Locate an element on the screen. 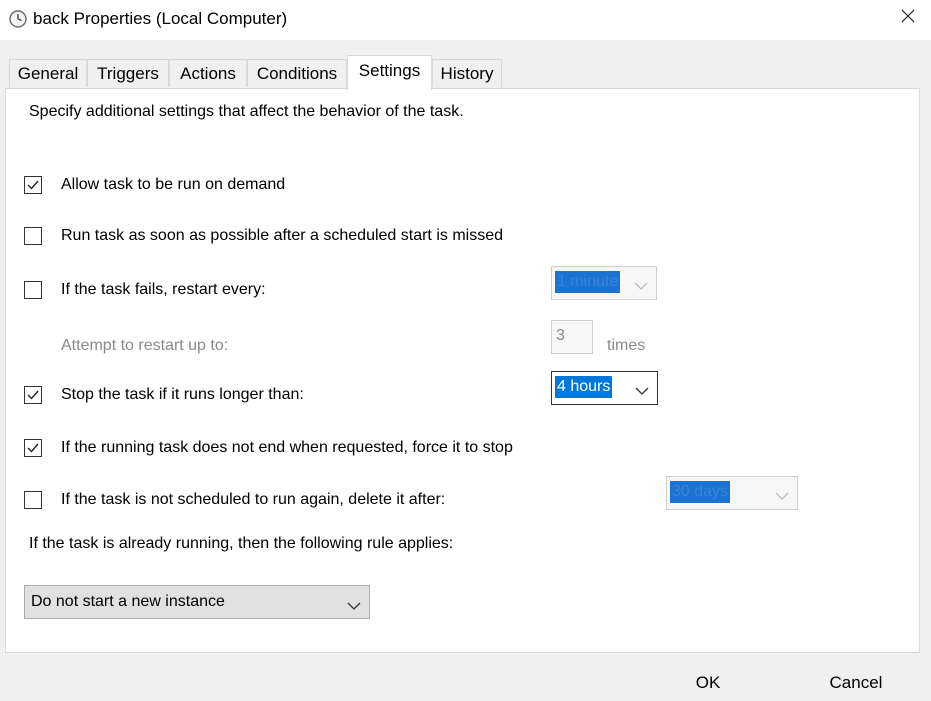  stop-duration-select: 4 hours is located at coordinates (604, 388).